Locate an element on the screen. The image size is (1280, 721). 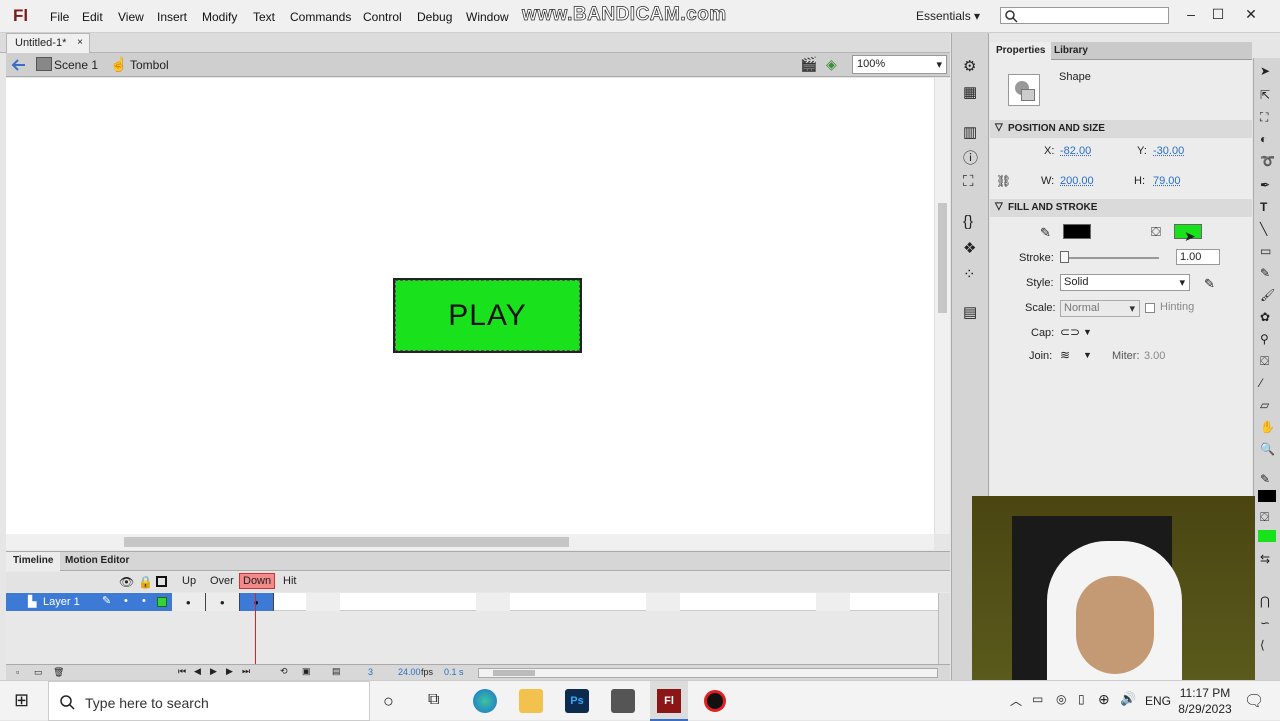
free-transform-tool-icon: ⛶ is located at coordinates (1264, 117).